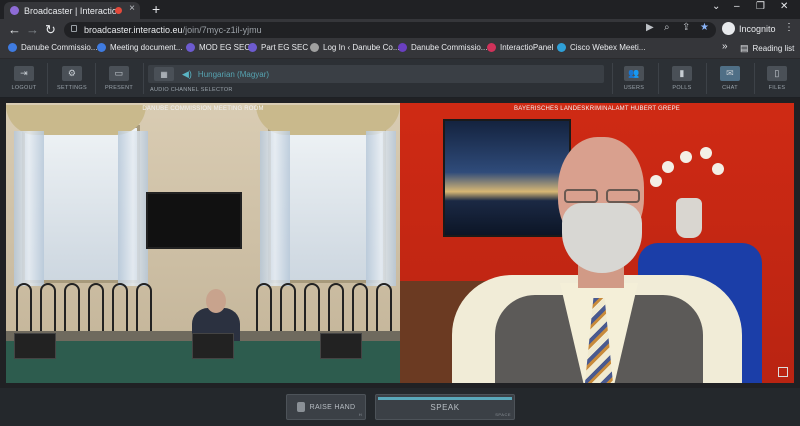  What do you see at coordinates (133, 30) in the screenshot?
I see `url-host: broadcaster.interactio.eu` at bounding box center [133, 30].